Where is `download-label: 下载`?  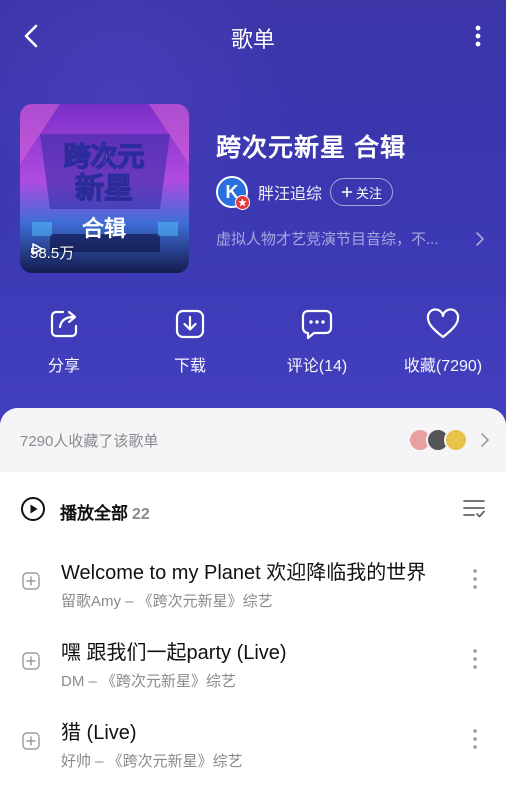
download-label: 下载 is located at coordinates (189, 366).